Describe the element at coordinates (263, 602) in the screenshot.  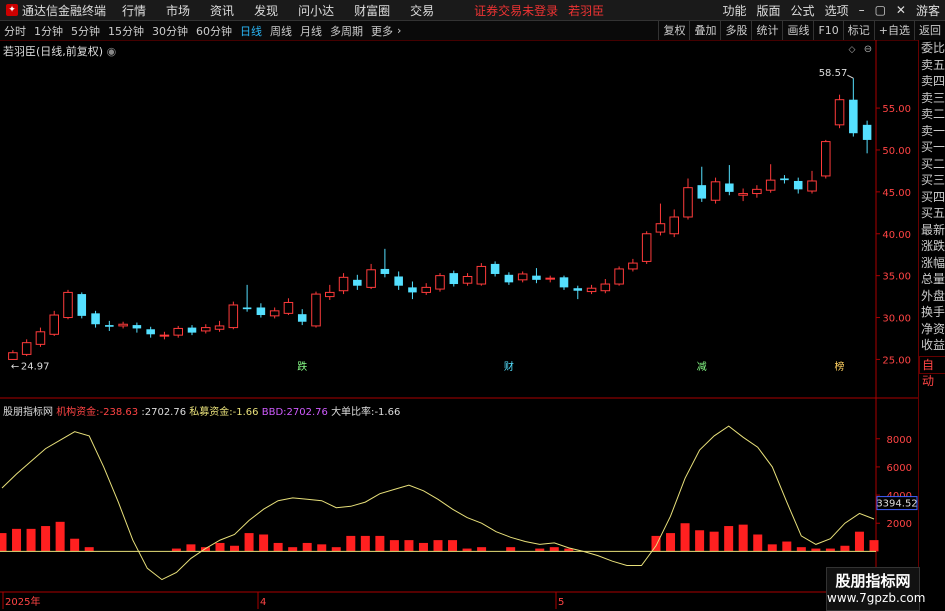
I see `x-label-1: 4` at that location.